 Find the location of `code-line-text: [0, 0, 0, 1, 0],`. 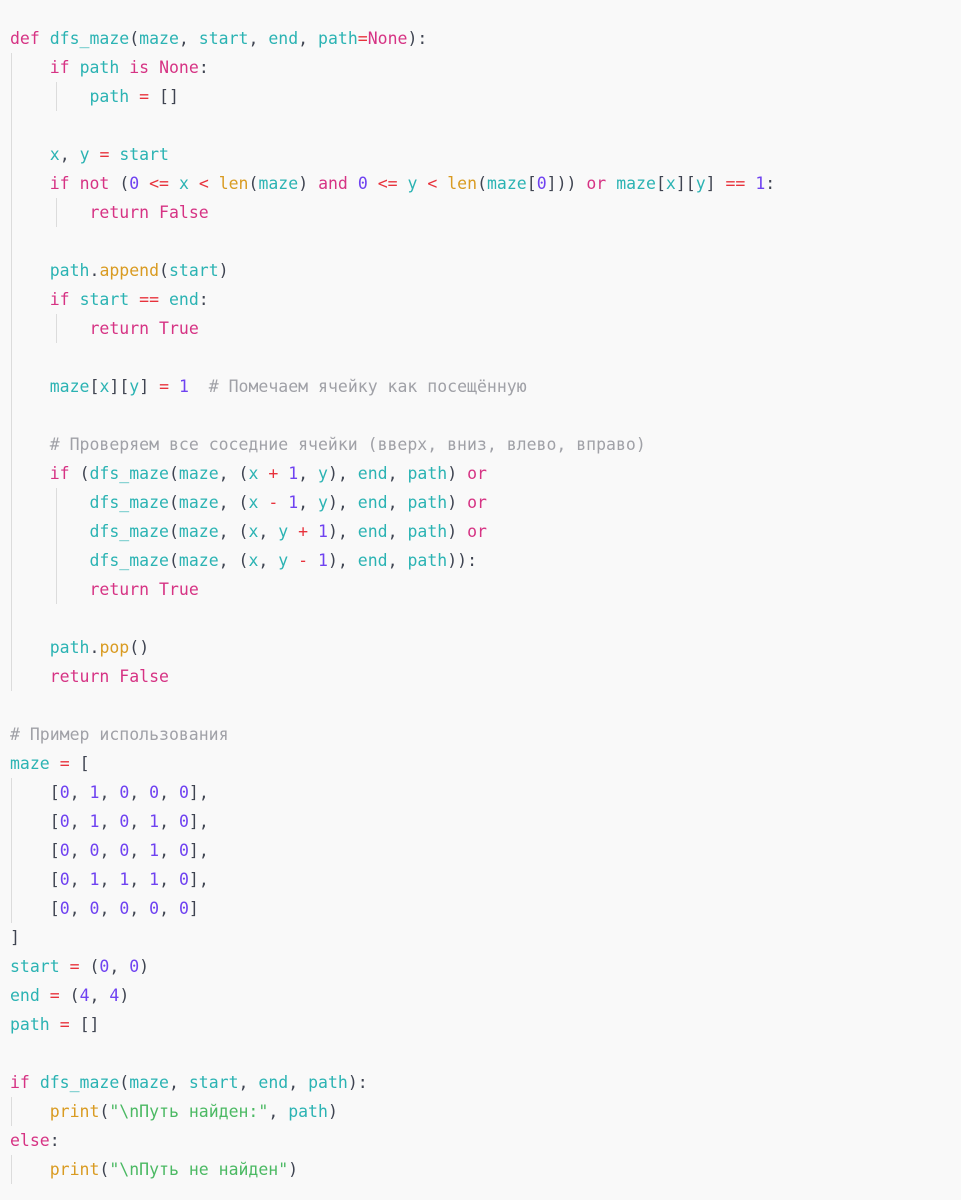

code-line-text: [0, 0, 0, 1, 0], is located at coordinates (109, 850).